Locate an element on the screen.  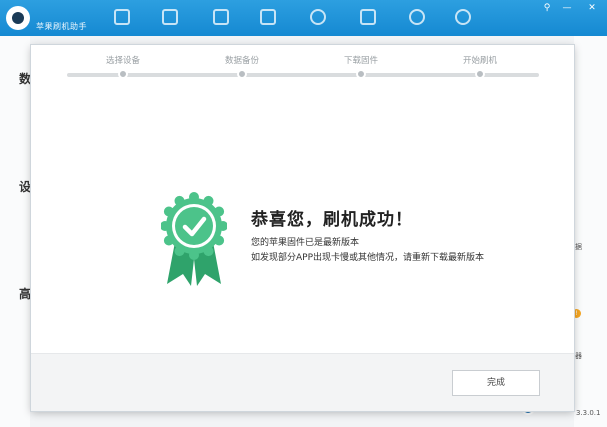
app-eye-logo-icon is located at coordinates (18, 18).